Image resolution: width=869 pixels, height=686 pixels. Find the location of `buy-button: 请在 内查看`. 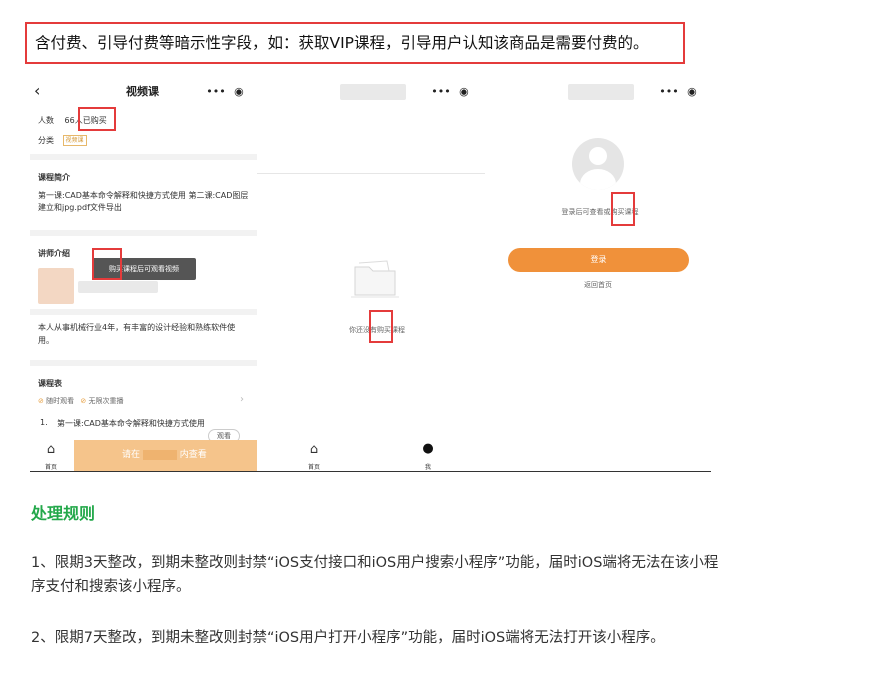

buy-button: 请在 内查看 is located at coordinates (165, 455).